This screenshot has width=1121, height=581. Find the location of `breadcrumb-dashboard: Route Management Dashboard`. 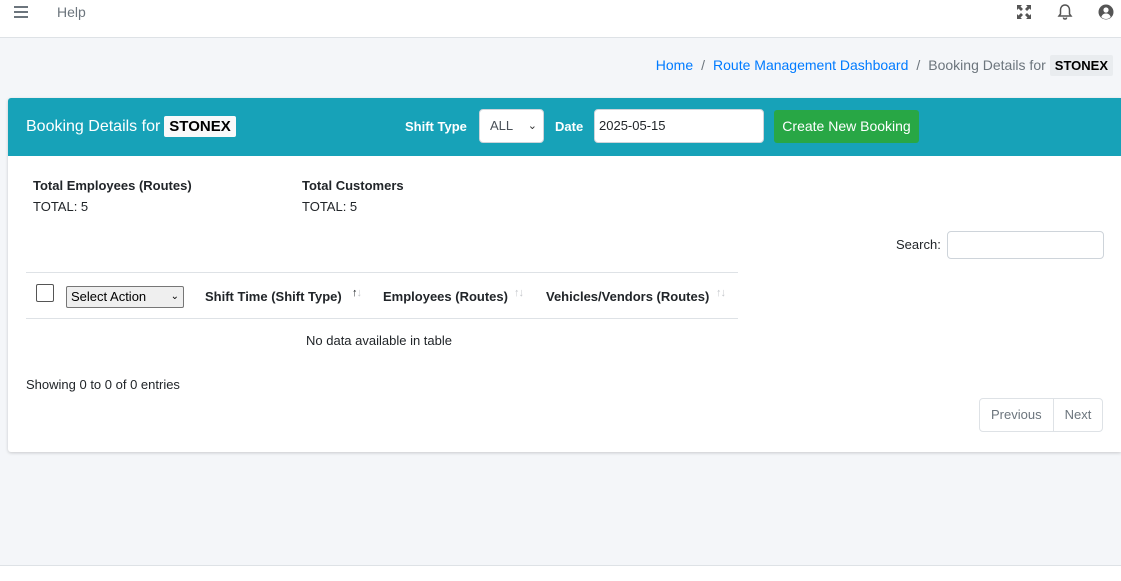

breadcrumb-dashboard: Route Management Dashboard is located at coordinates (810, 65).